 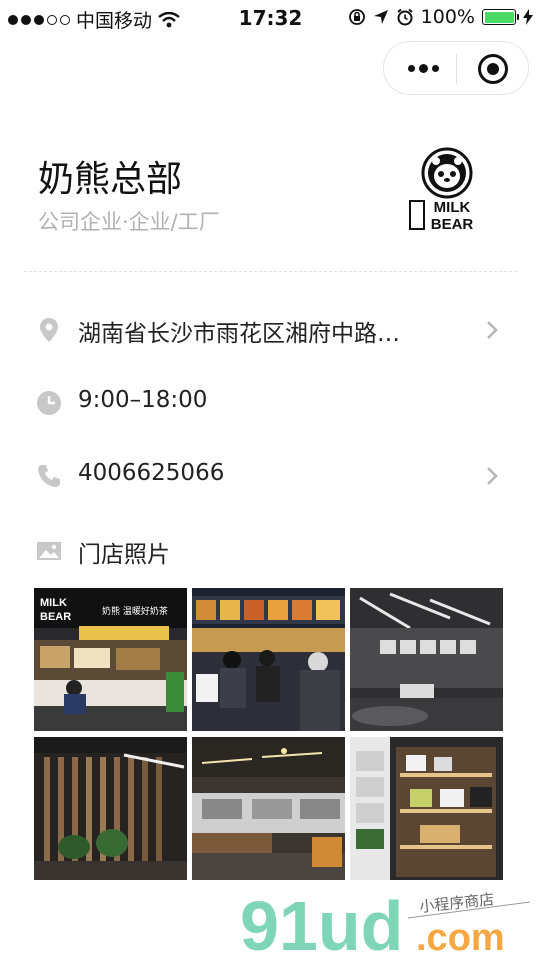 I want to click on store-logo: MILK BEAR, so click(x=441, y=190).